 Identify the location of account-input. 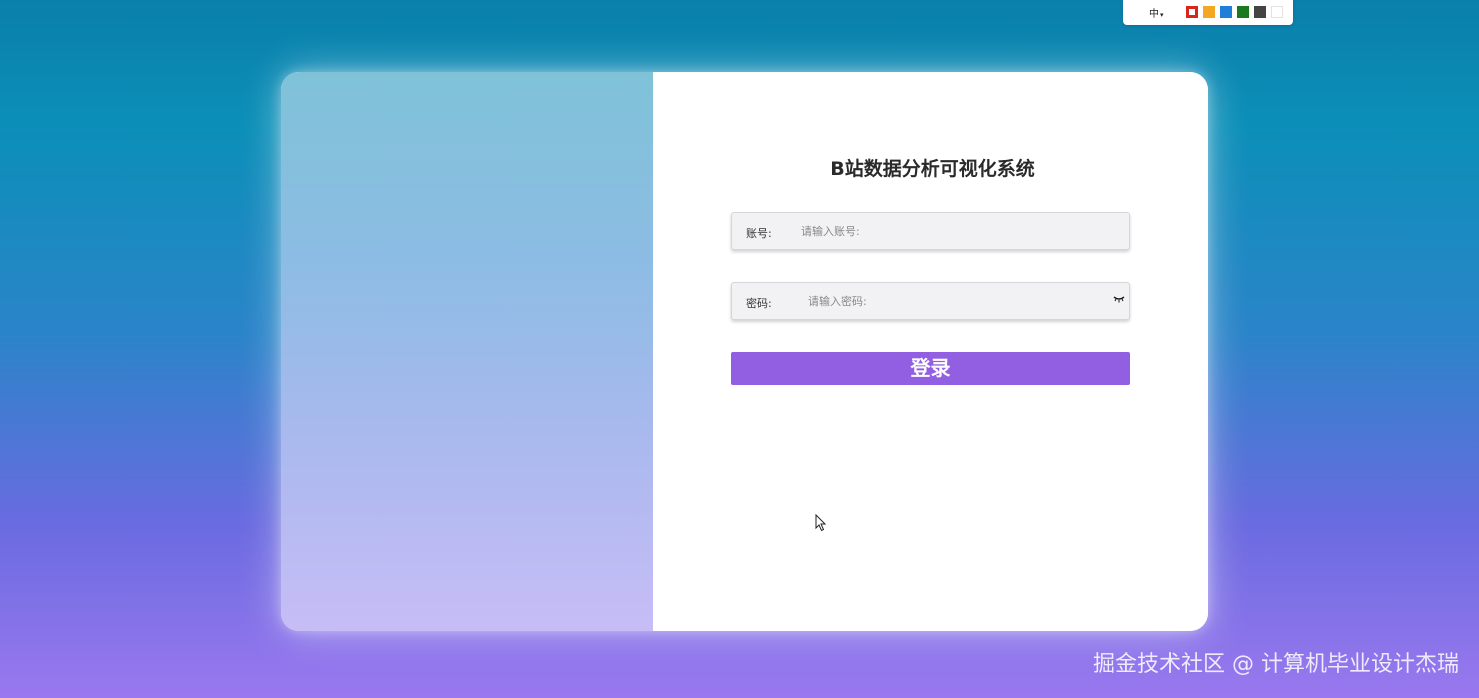
(951, 231).